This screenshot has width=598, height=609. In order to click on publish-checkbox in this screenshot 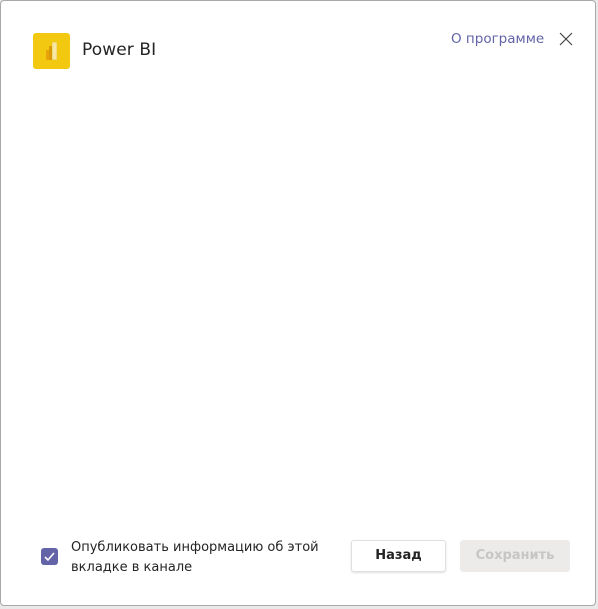, I will do `click(49, 556)`.